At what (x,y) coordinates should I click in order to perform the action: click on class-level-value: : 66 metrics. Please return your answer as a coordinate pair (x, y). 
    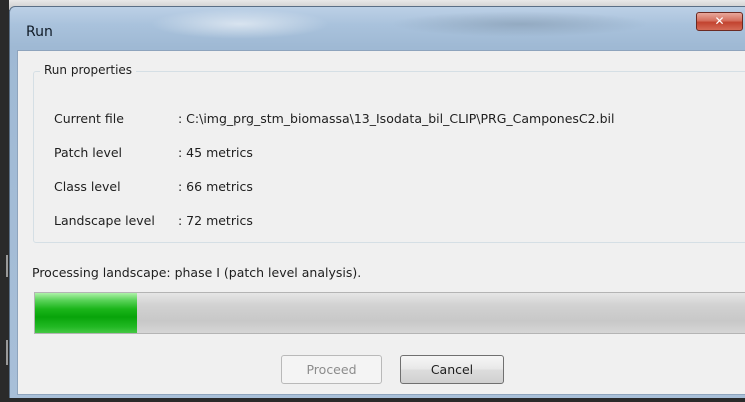
    Looking at the image, I should click on (215, 186).